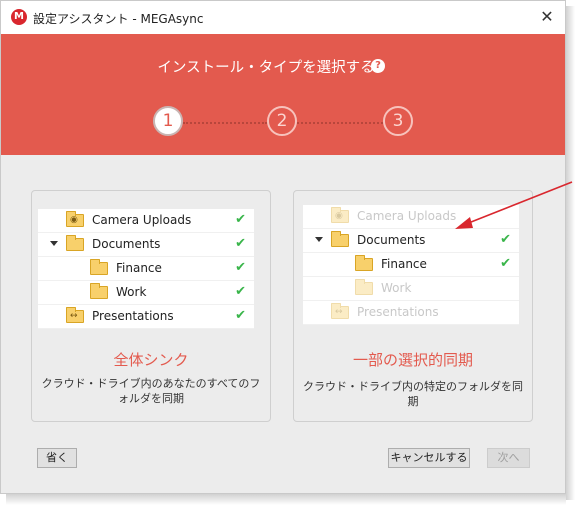  I want to click on annotation-arrow-head, so click(464, 223).